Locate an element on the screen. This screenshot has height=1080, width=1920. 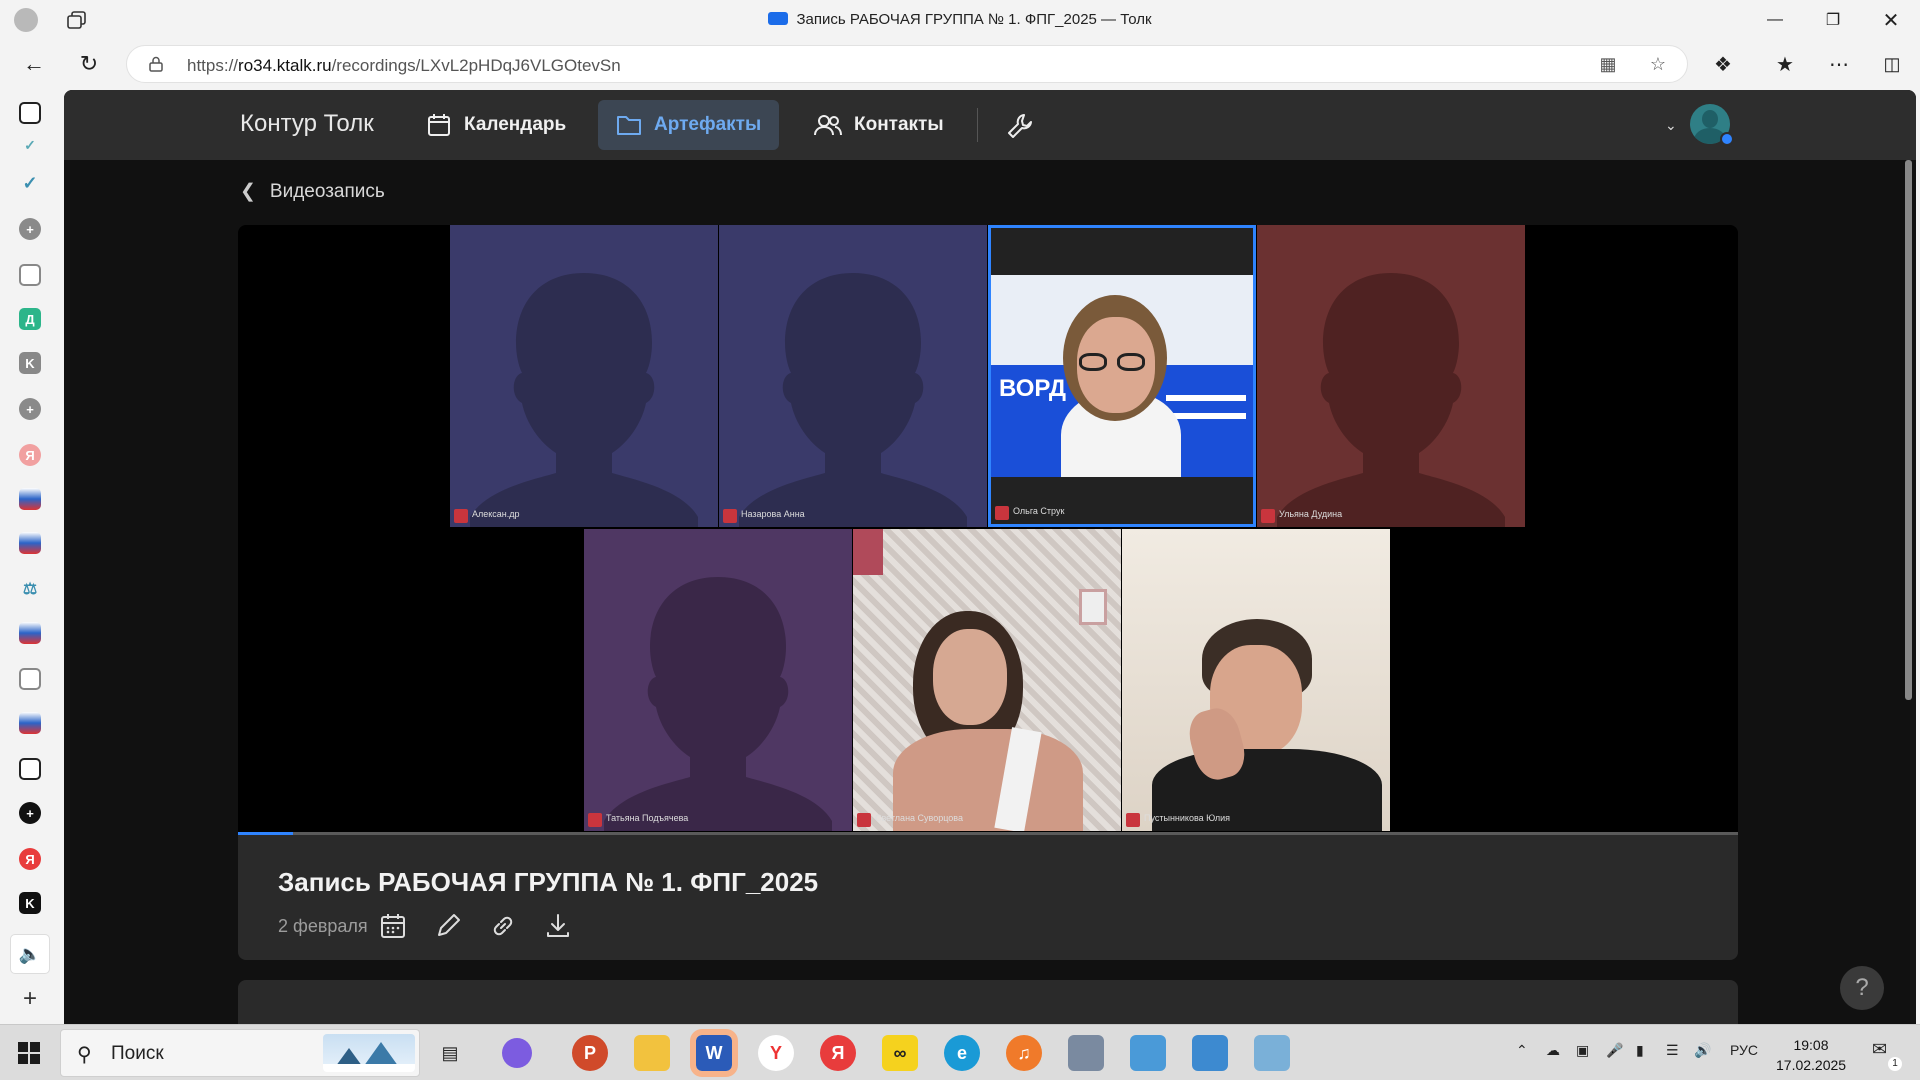
monitor-icon: ▣ is located at coordinates (1582, 1050).